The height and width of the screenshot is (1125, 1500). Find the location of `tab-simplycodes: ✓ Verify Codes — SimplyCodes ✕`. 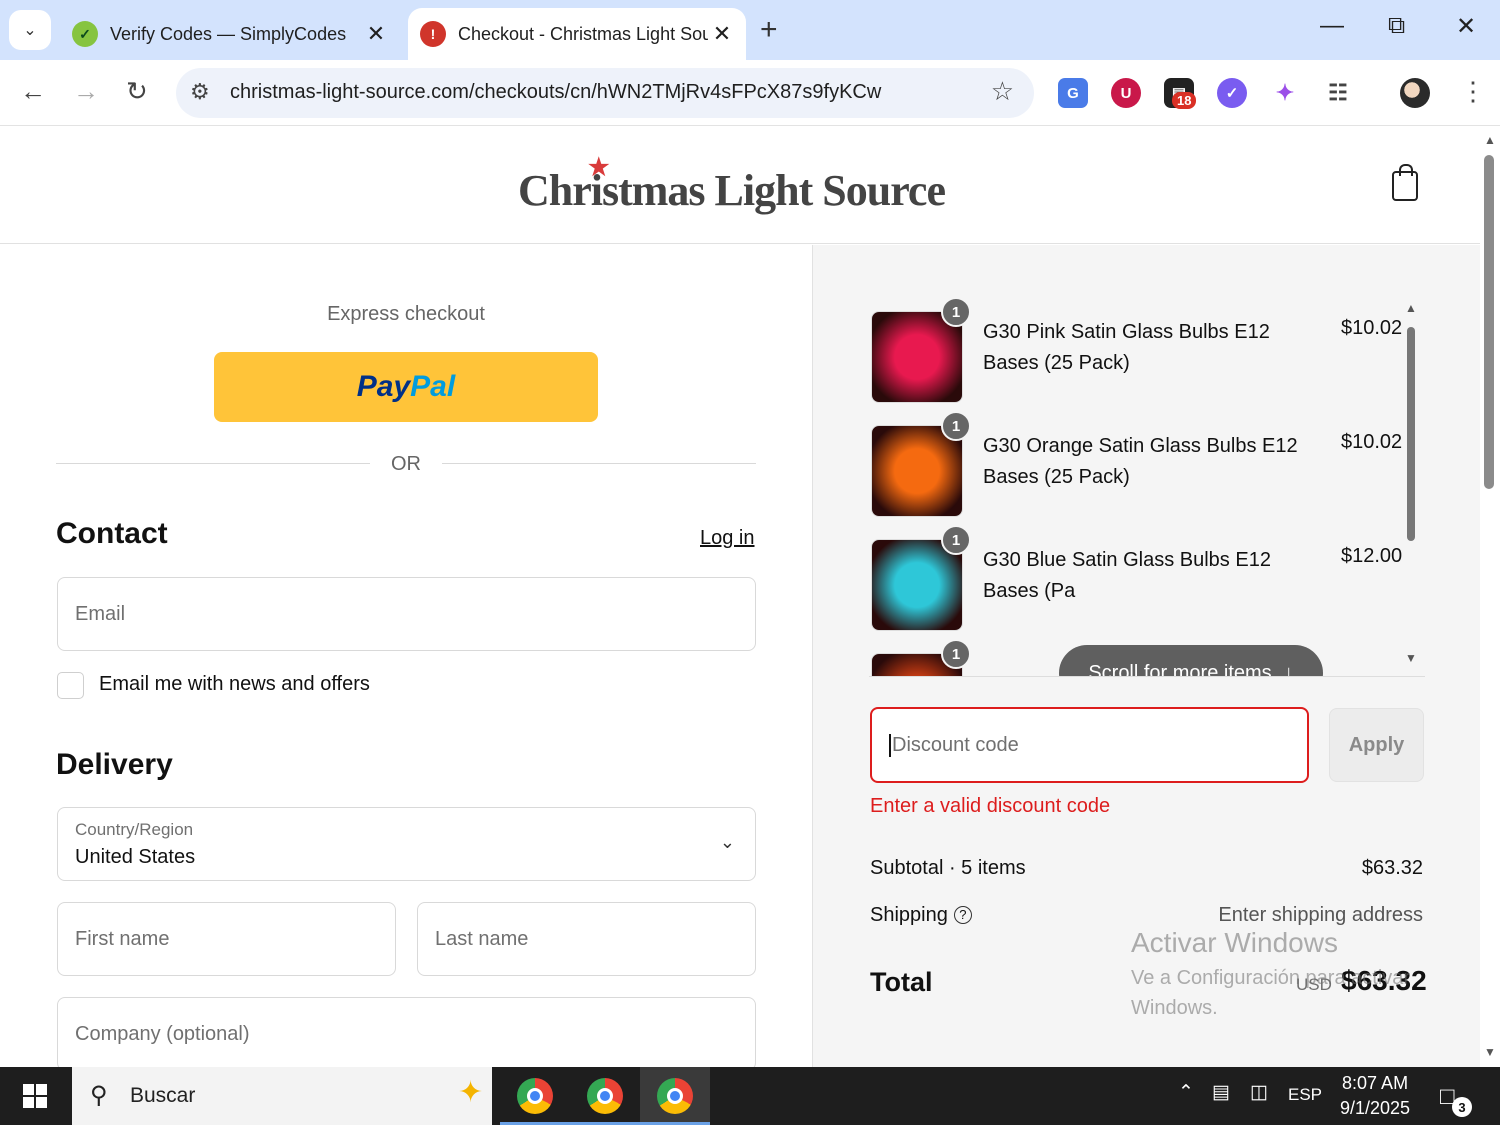

tab-simplycodes: ✓ Verify Codes — SimplyCodes ✕ is located at coordinates (230, 34).